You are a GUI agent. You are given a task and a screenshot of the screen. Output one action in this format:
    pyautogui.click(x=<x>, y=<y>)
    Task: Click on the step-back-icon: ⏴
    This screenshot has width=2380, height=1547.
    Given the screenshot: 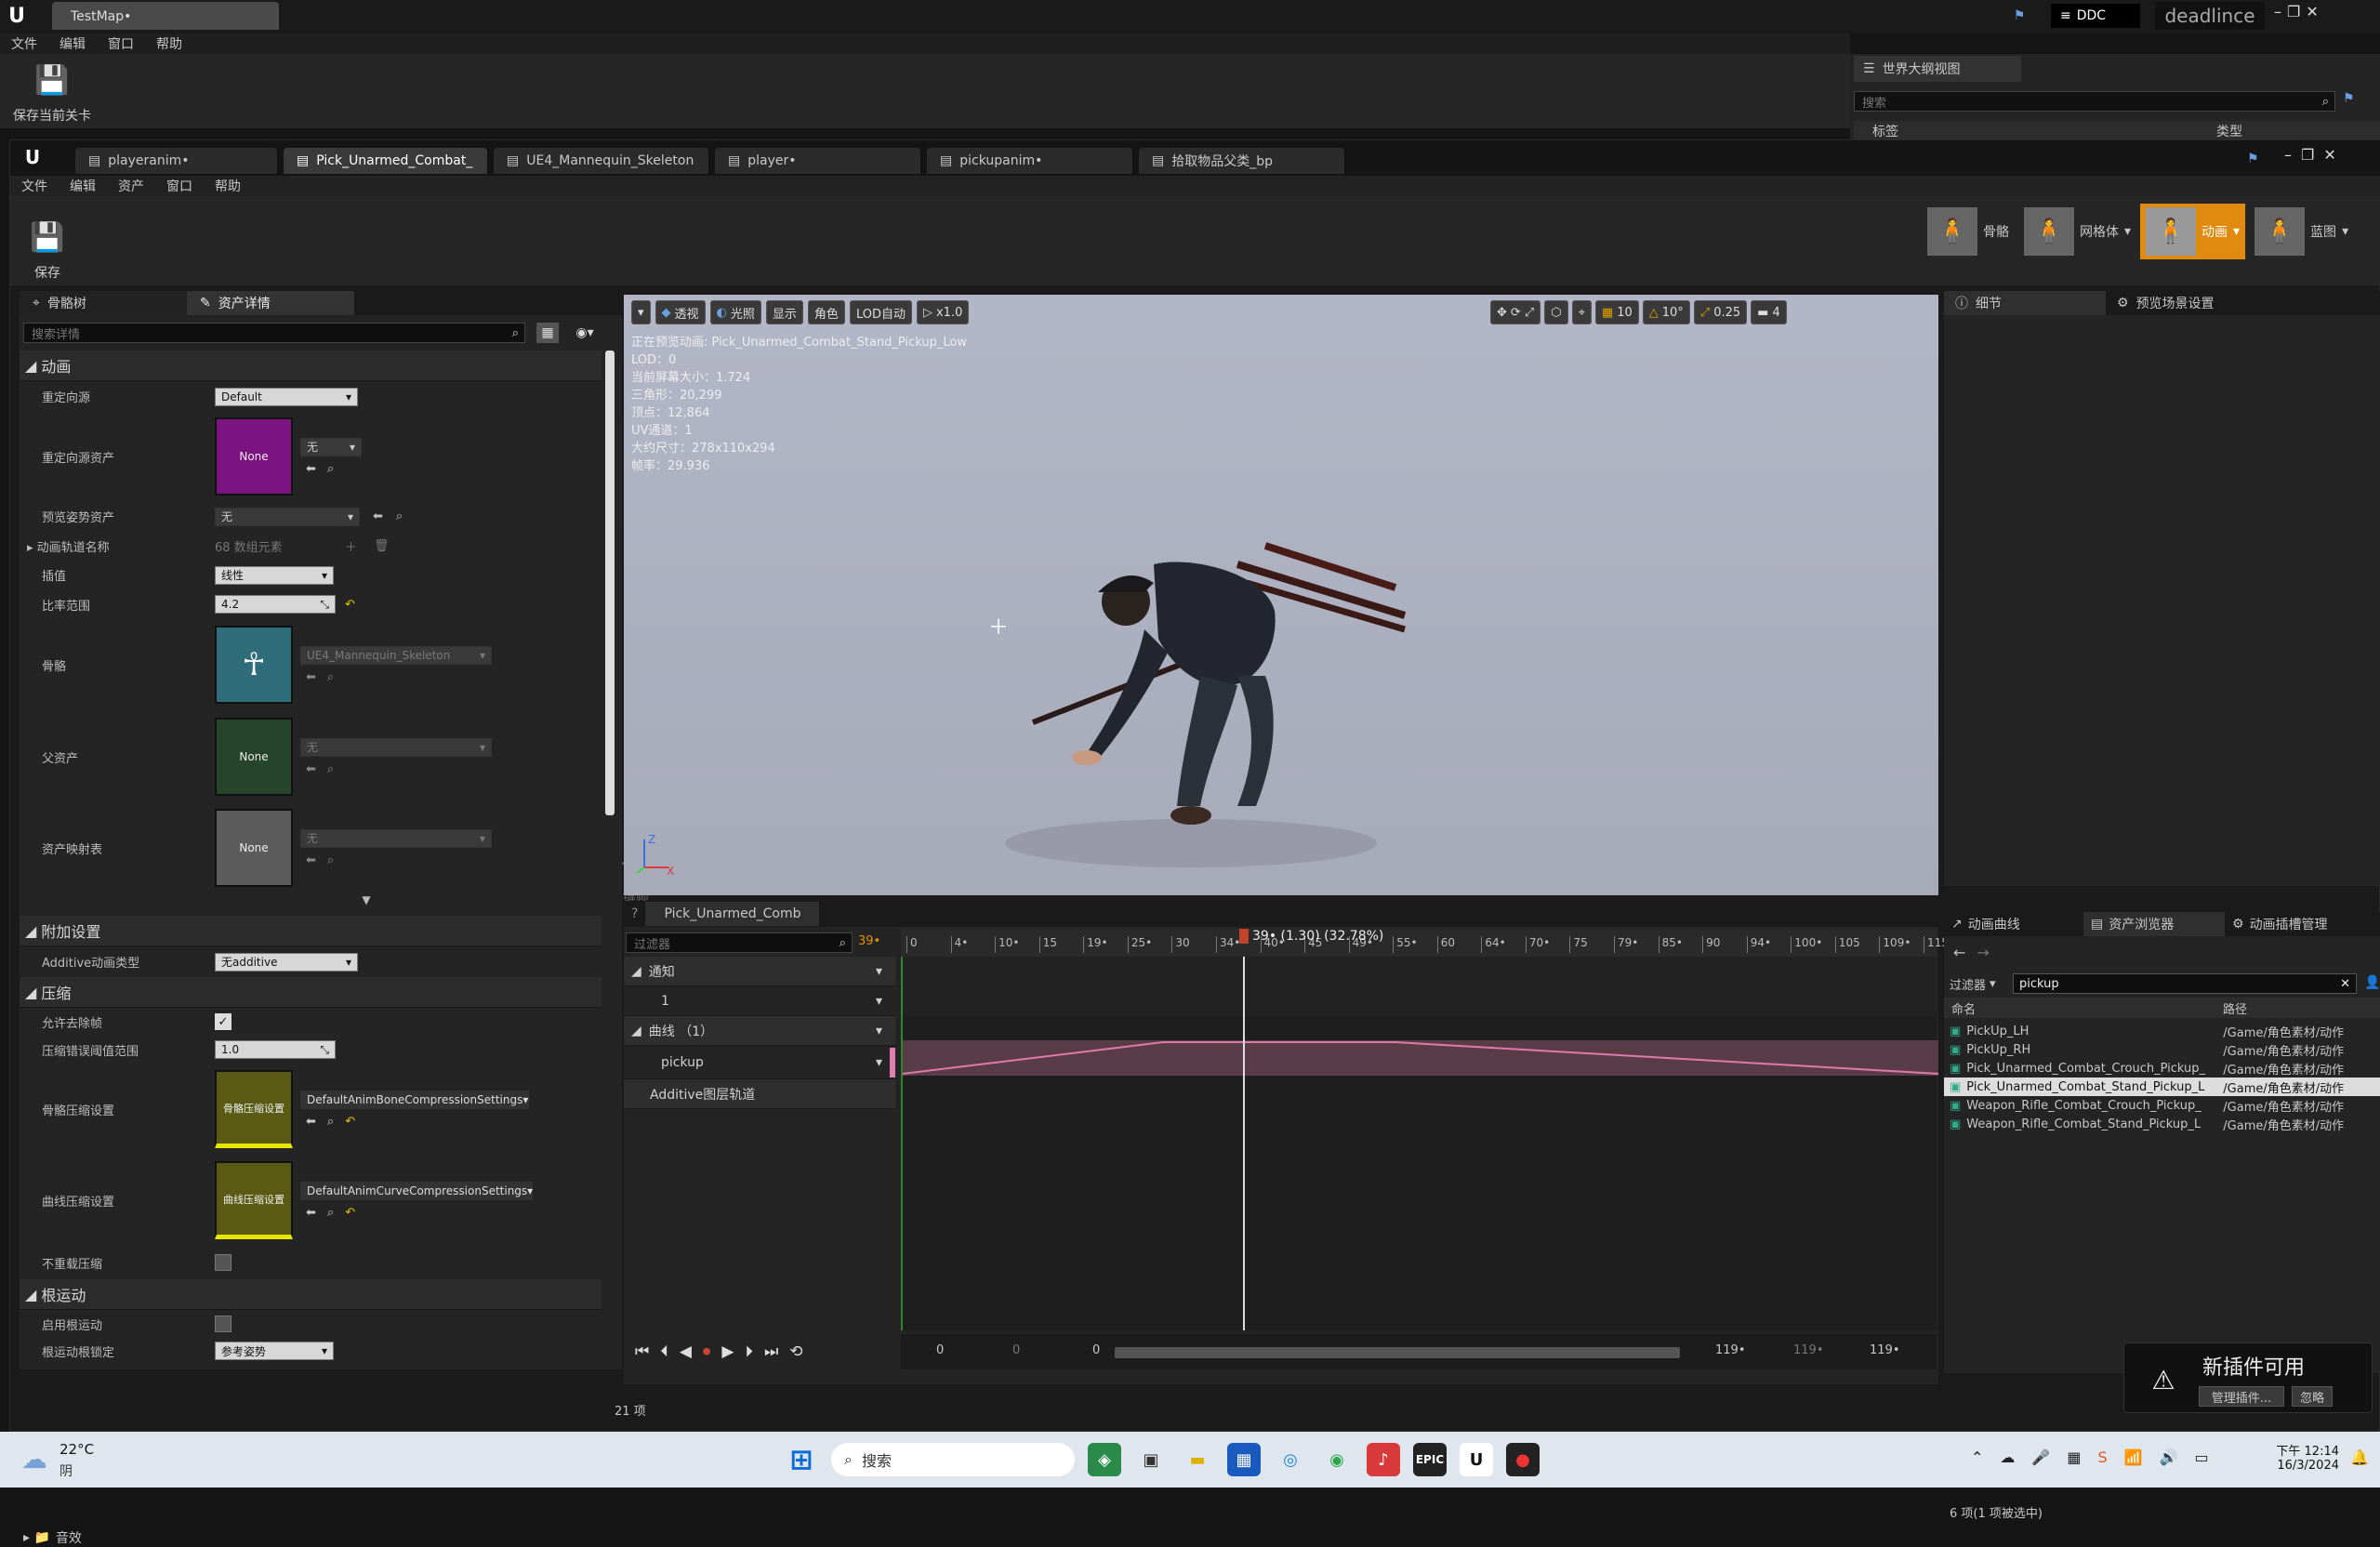 What is the action you would take?
    pyautogui.click(x=664, y=1351)
    